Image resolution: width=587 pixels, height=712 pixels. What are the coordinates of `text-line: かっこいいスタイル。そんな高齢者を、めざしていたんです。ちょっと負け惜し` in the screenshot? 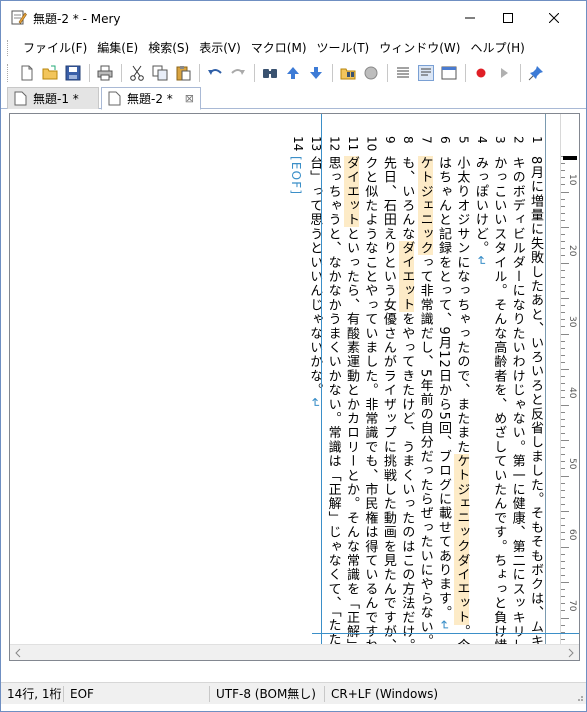 It's located at (498, 408).